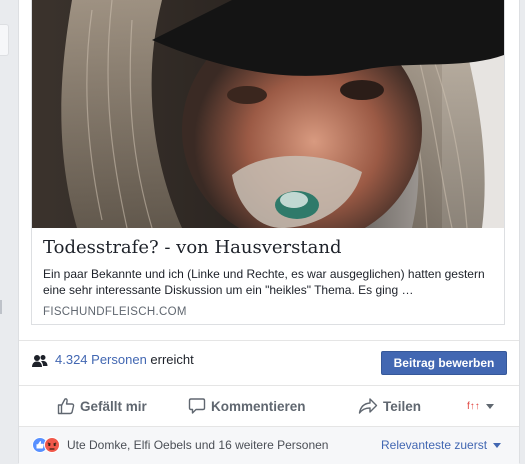 The height and width of the screenshot is (464, 525). Describe the element at coordinates (197, 406) in the screenshot. I see `comment-icon` at that location.